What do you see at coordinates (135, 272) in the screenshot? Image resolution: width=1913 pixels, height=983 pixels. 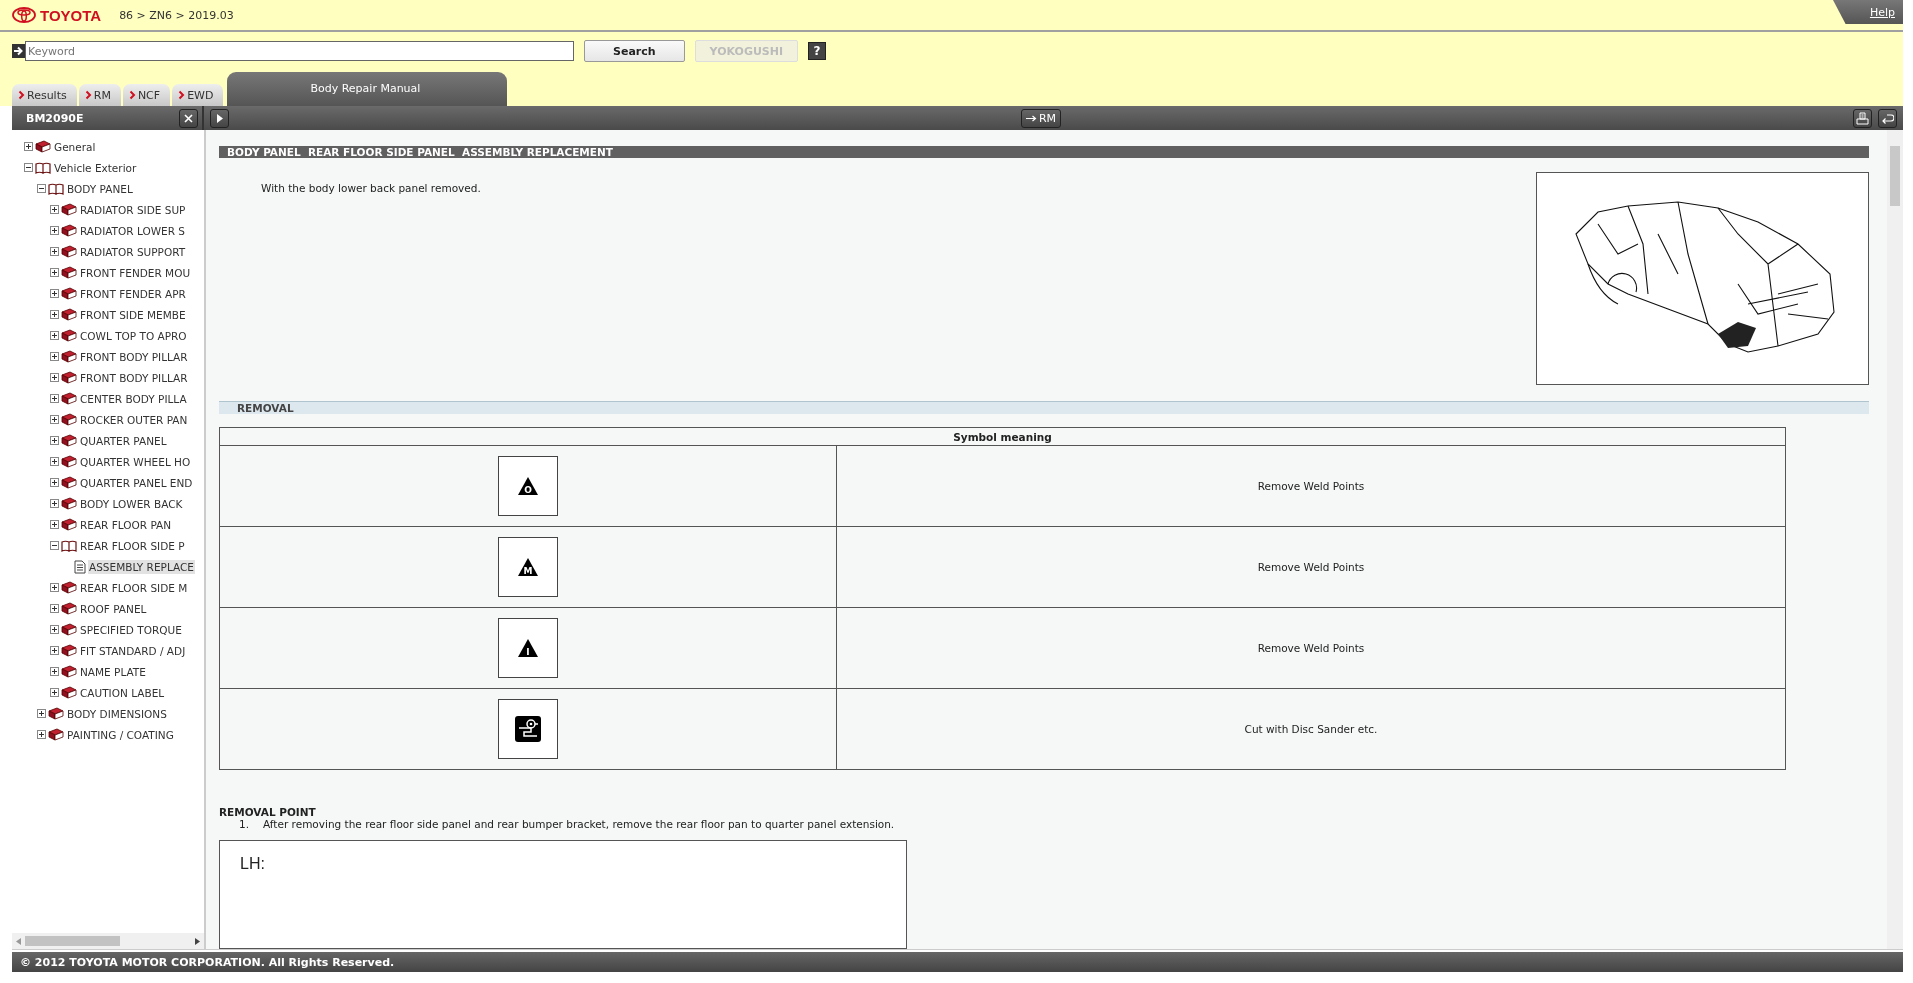 I see `tree-item: FRONT FENDER MOU` at bounding box center [135, 272].